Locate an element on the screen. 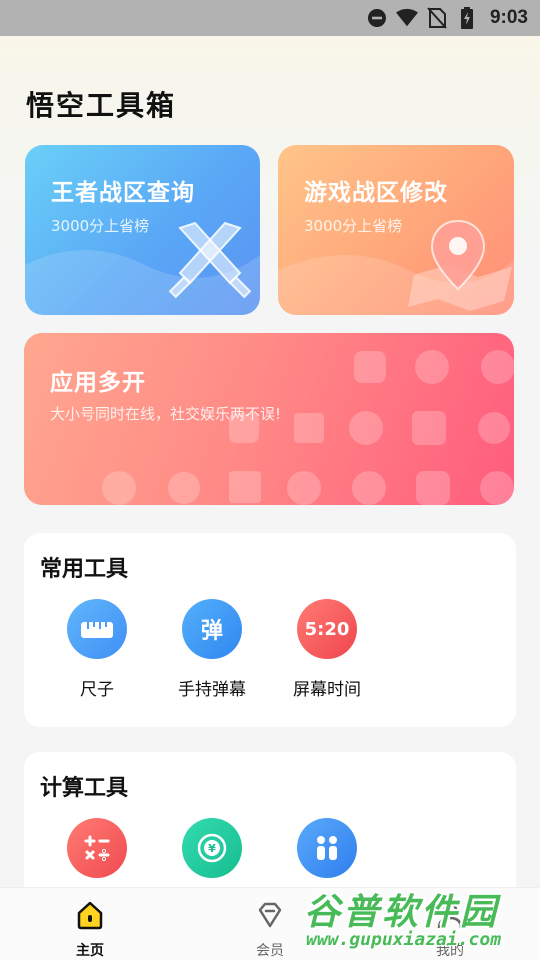  tool-ruler: 尺子 is located at coordinates (97, 649).